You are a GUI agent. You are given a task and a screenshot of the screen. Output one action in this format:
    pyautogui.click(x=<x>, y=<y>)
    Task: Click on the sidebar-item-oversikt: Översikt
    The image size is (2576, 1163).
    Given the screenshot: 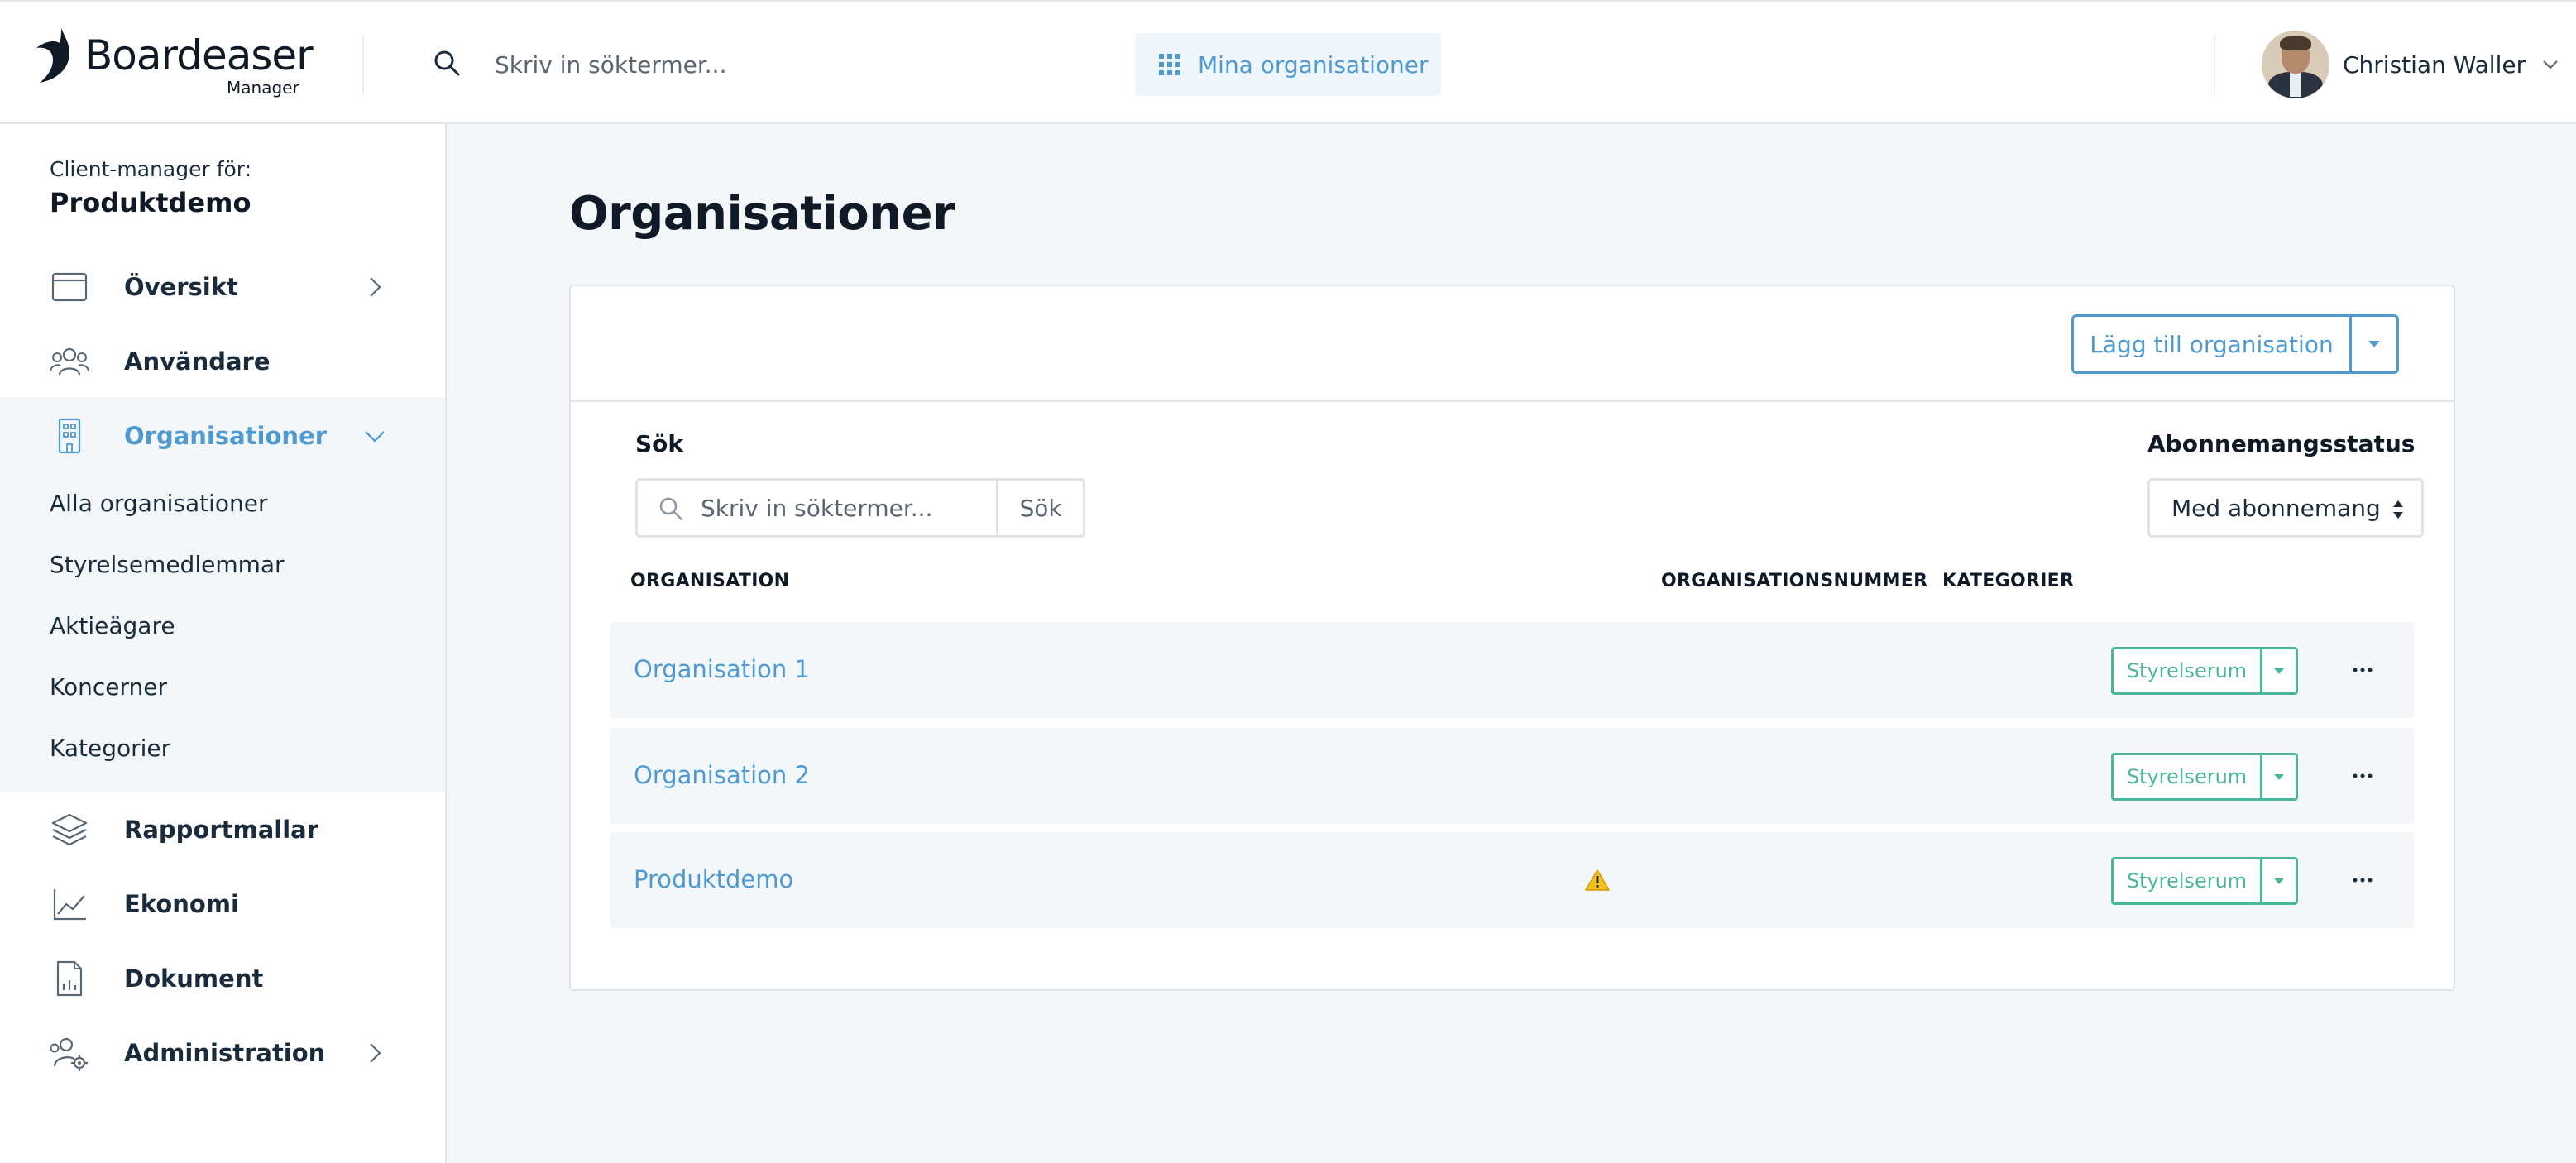 What is the action you would take?
    pyautogui.click(x=222, y=287)
    